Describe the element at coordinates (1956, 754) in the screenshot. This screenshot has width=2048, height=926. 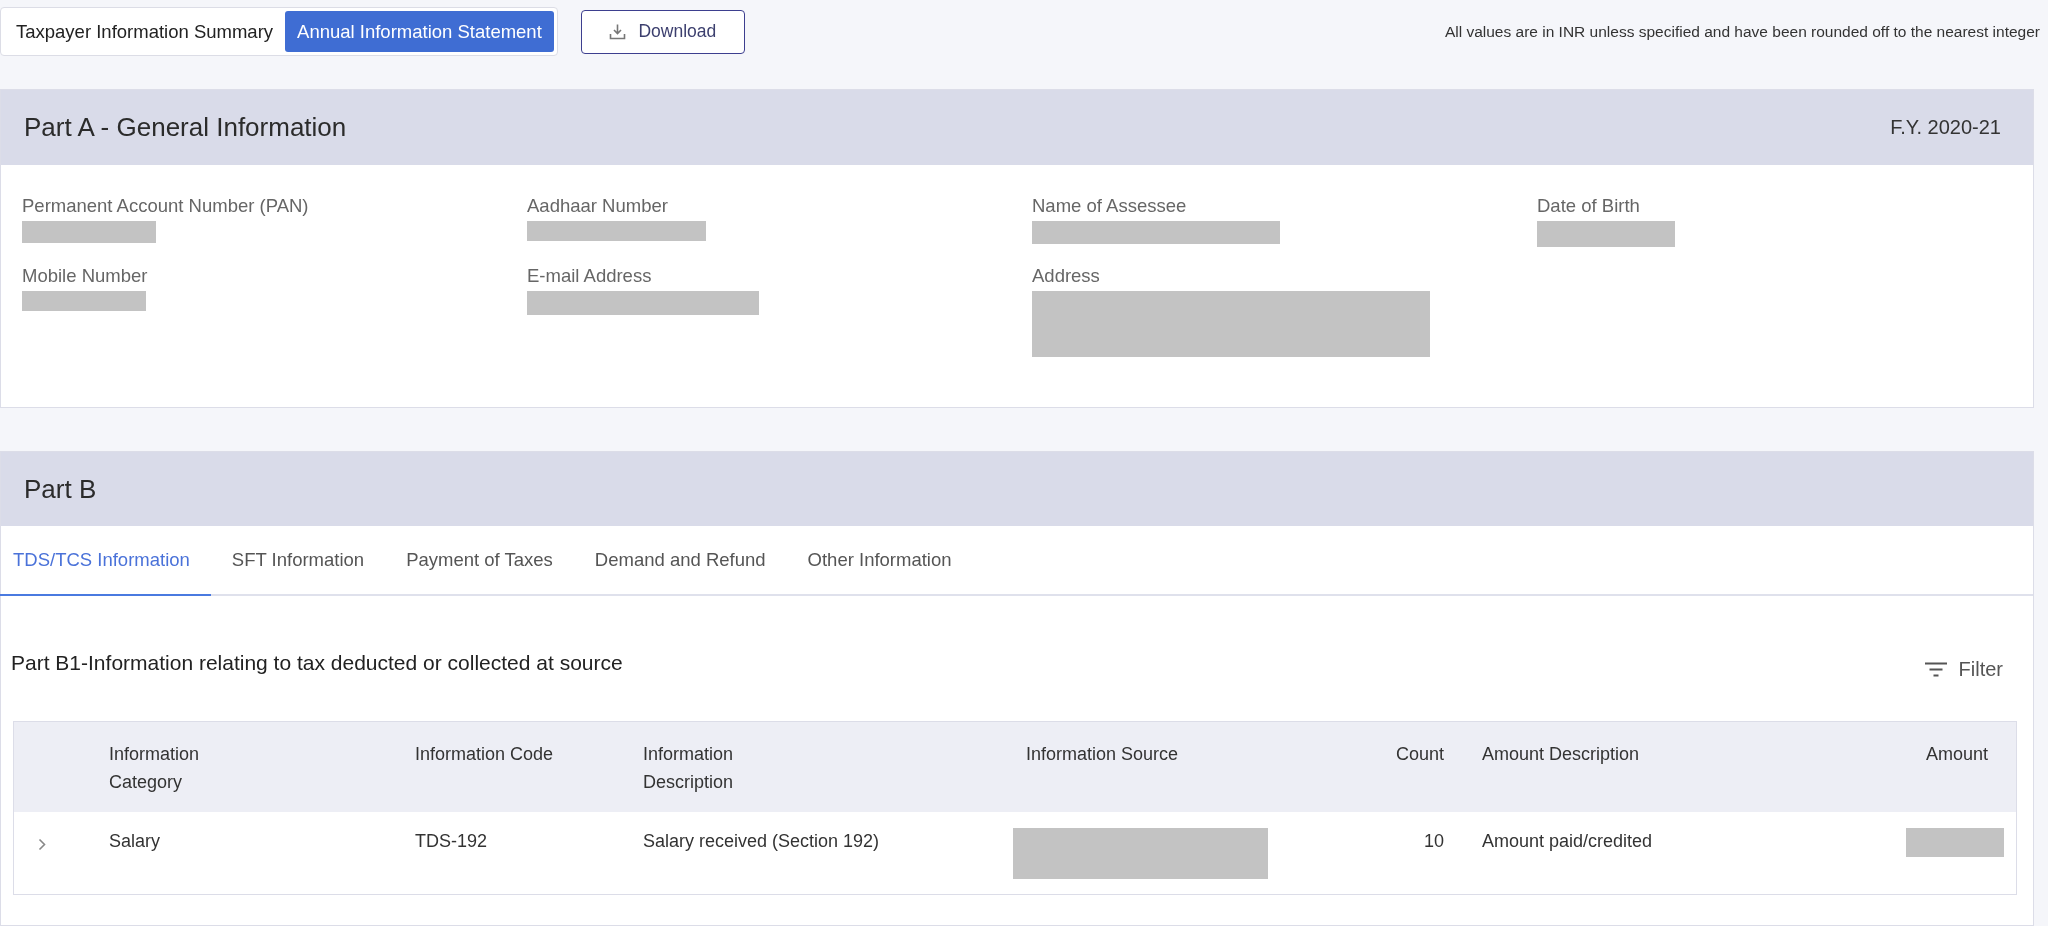
I see `column-header: Amount` at that location.